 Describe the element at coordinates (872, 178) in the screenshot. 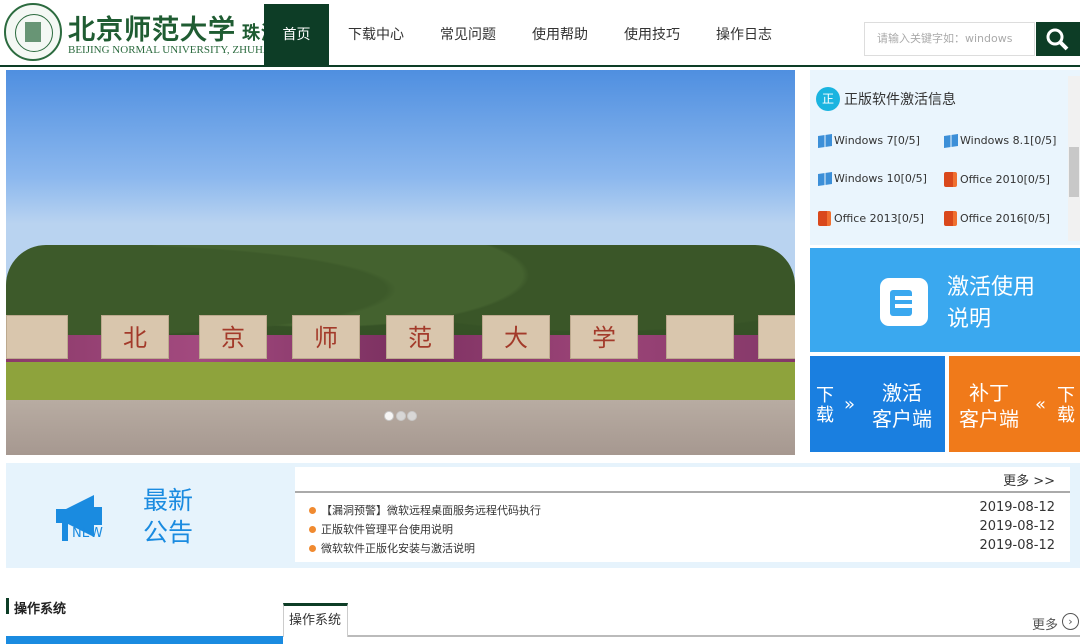

I see `activation-item: Windows 10[0/5]` at that location.